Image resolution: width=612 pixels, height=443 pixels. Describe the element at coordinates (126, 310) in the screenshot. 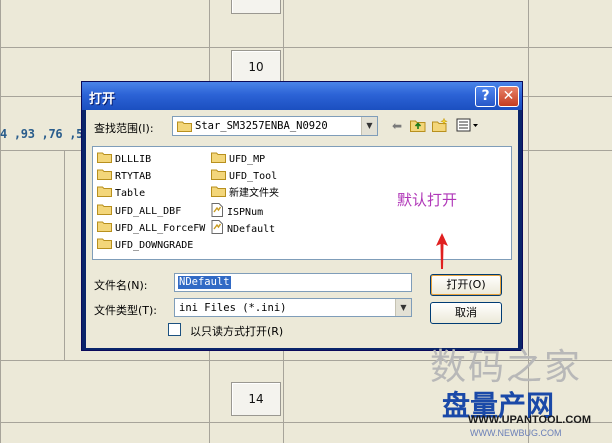

I see `file-type-label: 文件类型(T):` at that location.